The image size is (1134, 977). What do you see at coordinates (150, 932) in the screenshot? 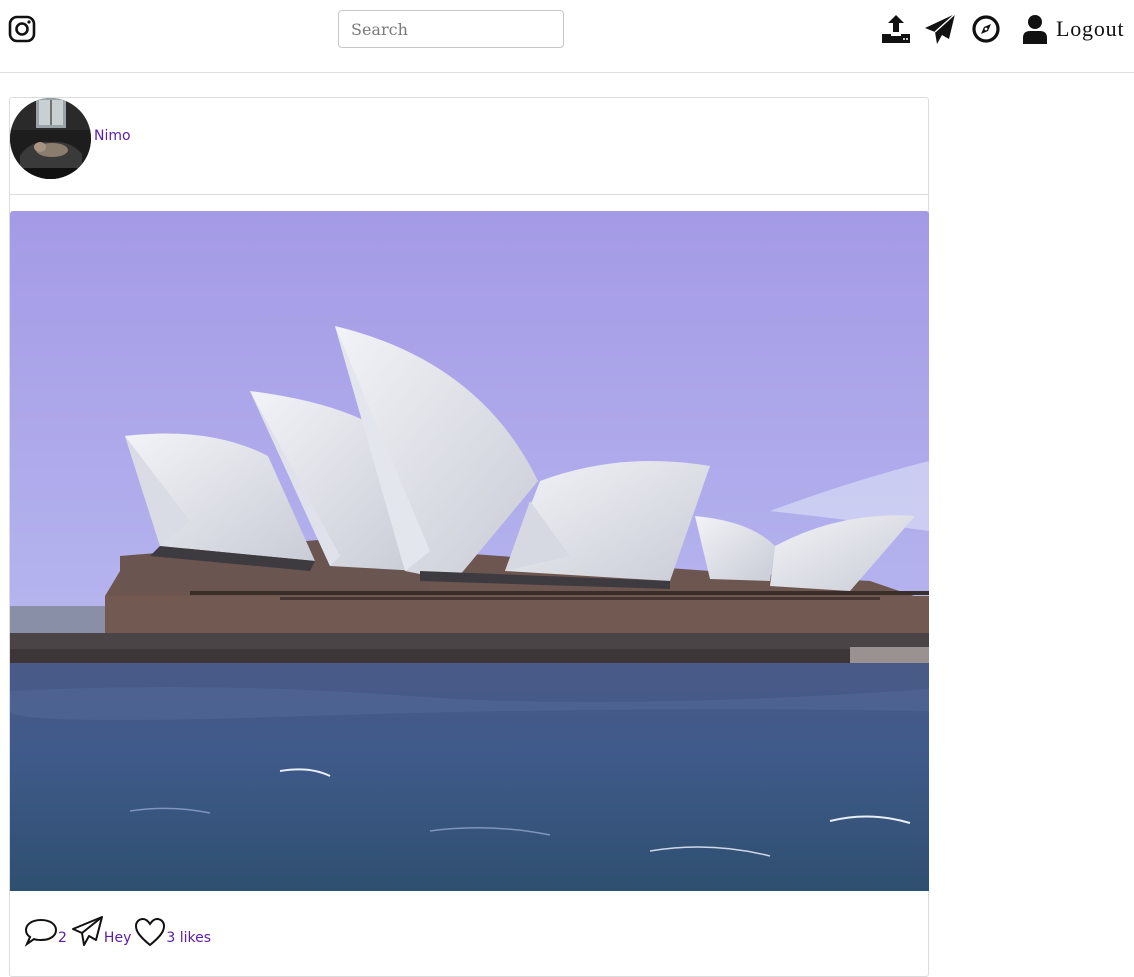
I see `heart-icon` at bounding box center [150, 932].